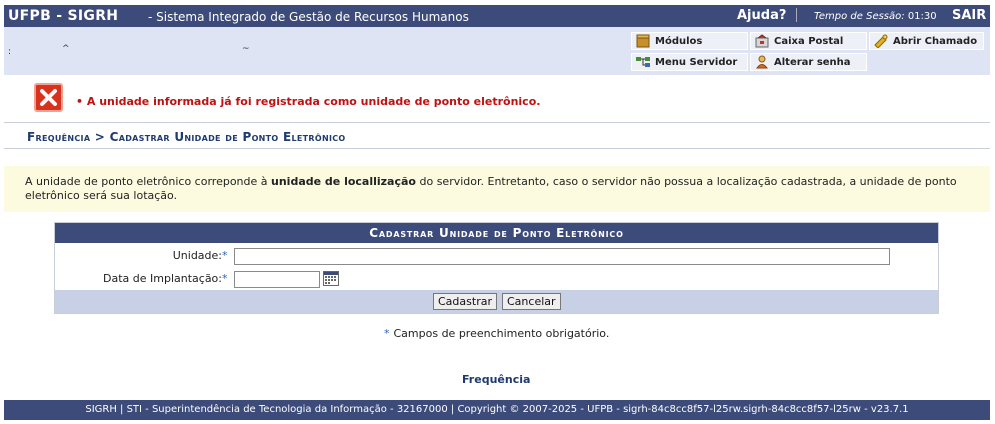 This screenshot has height=424, width=995. What do you see at coordinates (63, 16) in the screenshot?
I see `system-name: UFPB - SIGRH` at bounding box center [63, 16].